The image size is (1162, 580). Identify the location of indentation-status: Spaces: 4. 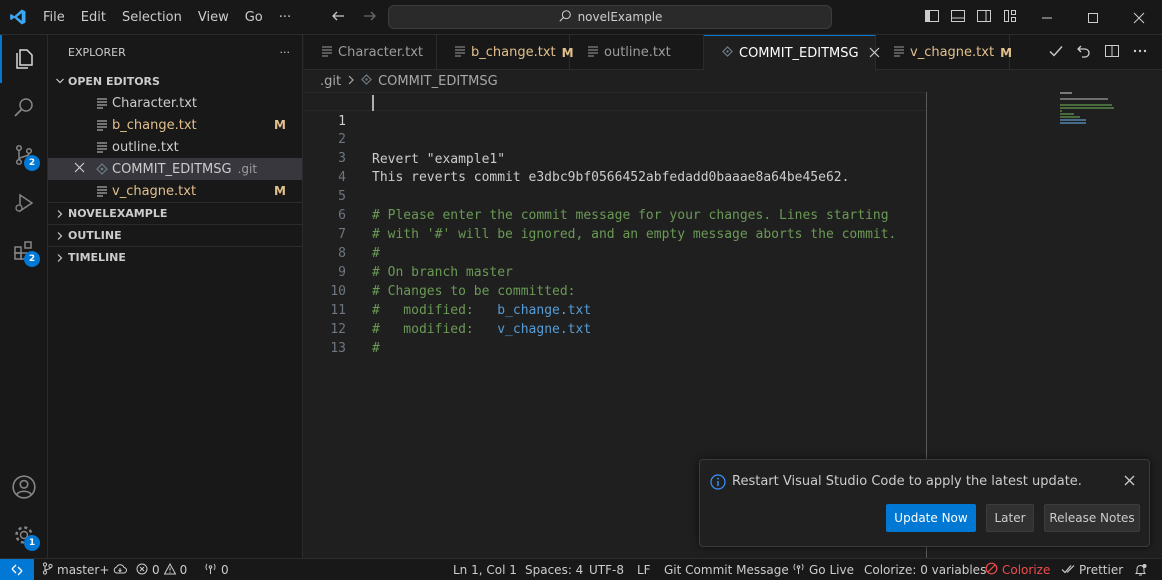
(554, 569).